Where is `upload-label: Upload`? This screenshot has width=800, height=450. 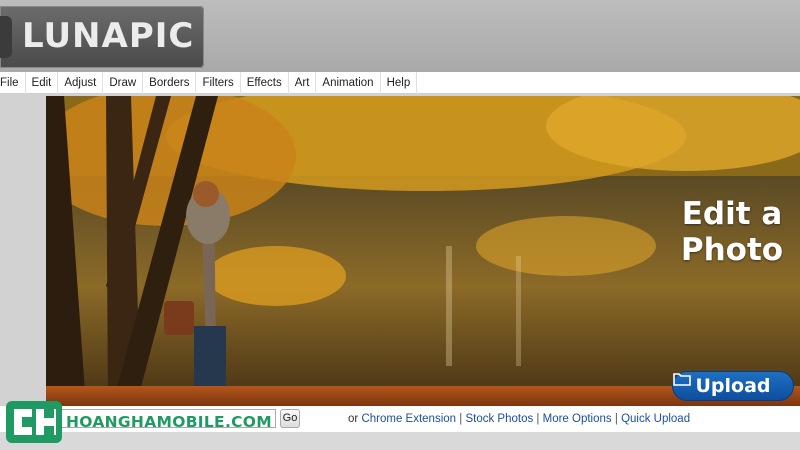 upload-label: Upload is located at coordinates (733, 386).